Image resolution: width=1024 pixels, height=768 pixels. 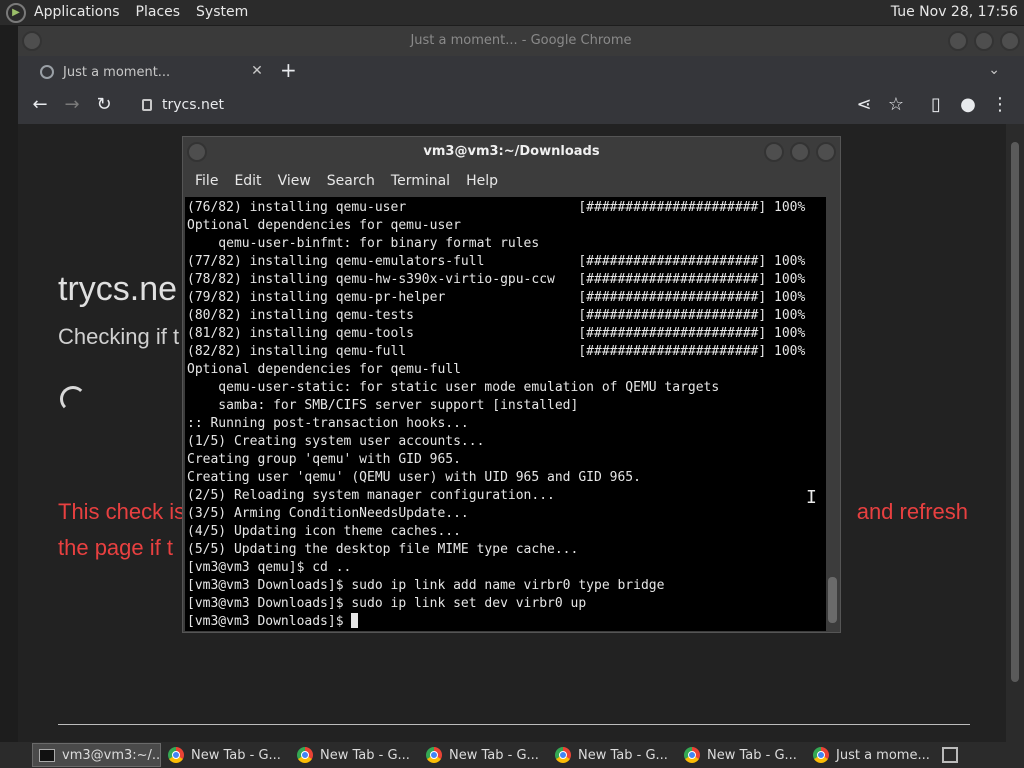 What do you see at coordinates (420, 181) in the screenshot?
I see `menu-terminal: Terminal` at bounding box center [420, 181].